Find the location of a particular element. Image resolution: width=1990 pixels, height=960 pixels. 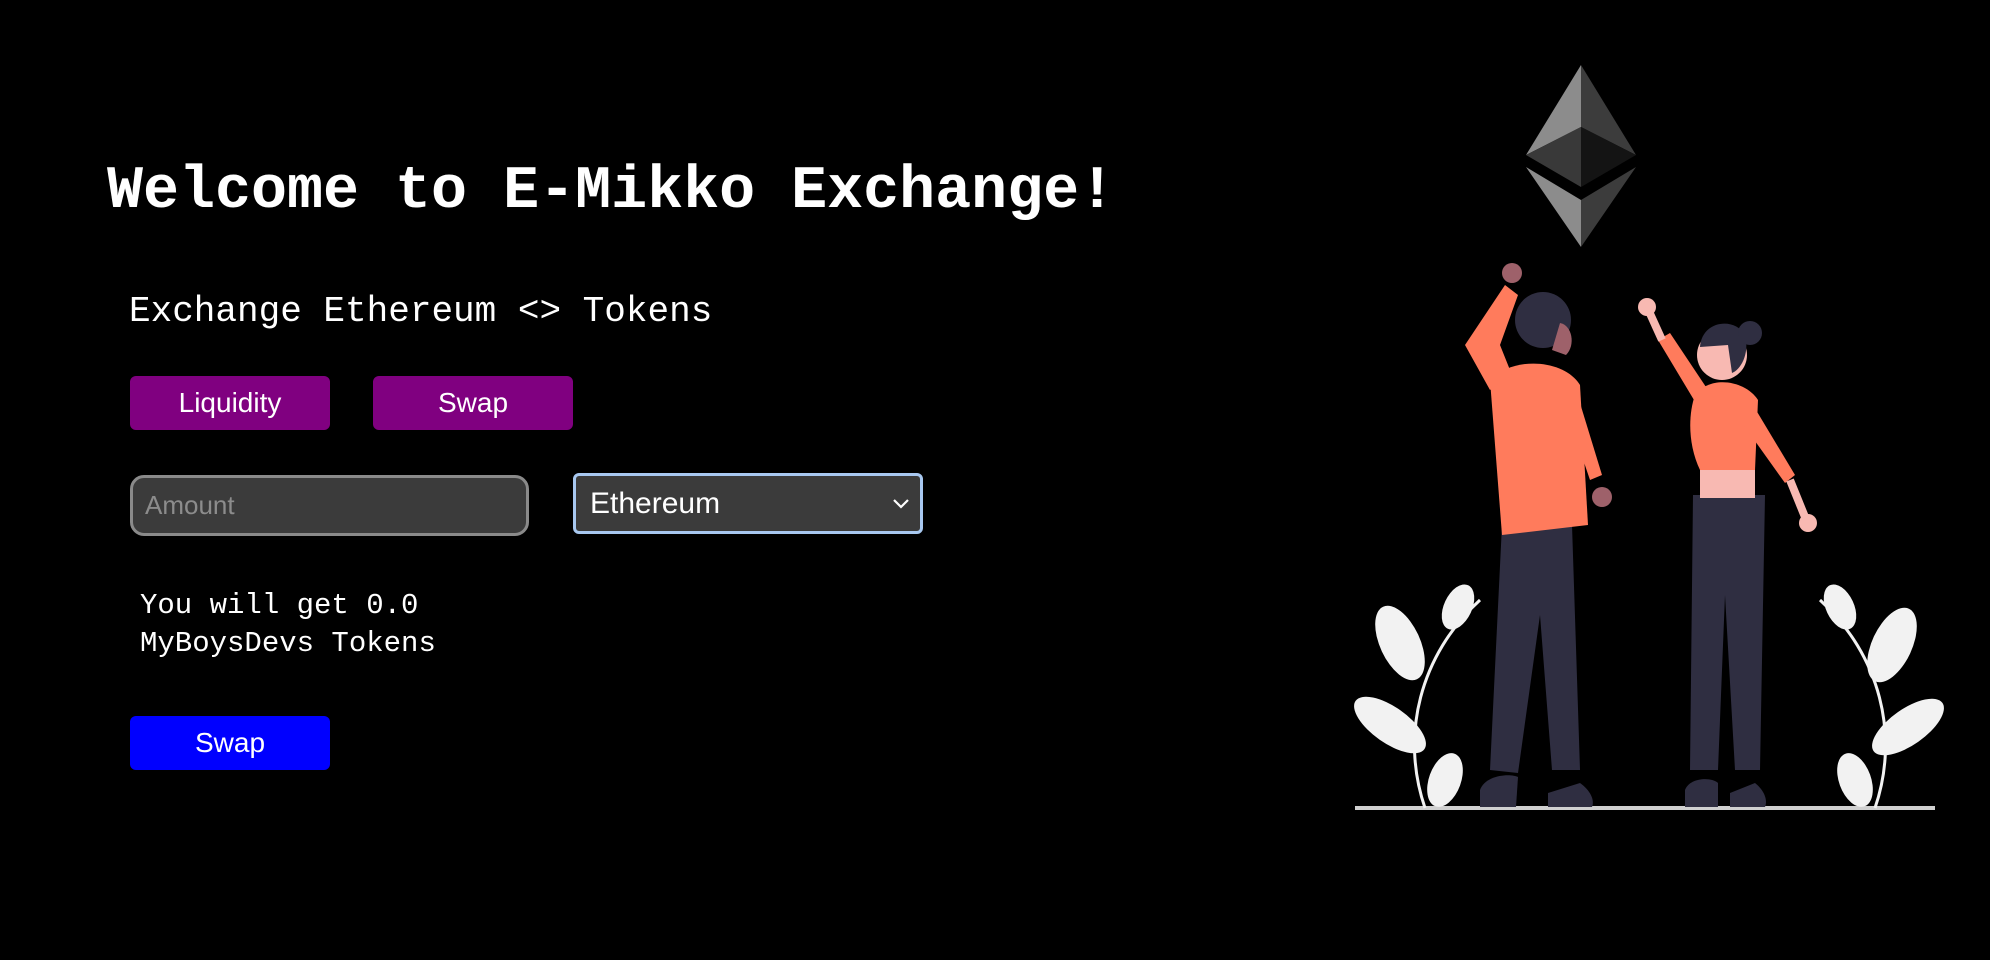

swap-button: Swap is located at coordinates (230, 743).